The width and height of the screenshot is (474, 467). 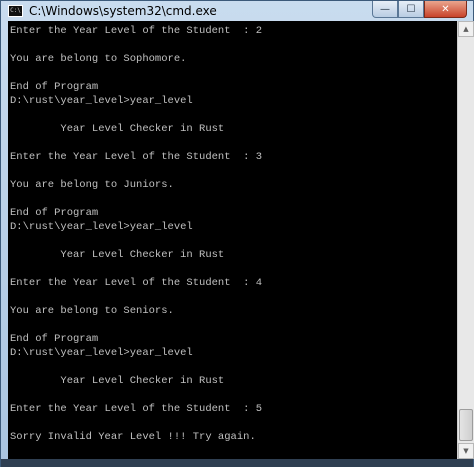 I want to click on scroll-thumb, so click(x=466, y=425).